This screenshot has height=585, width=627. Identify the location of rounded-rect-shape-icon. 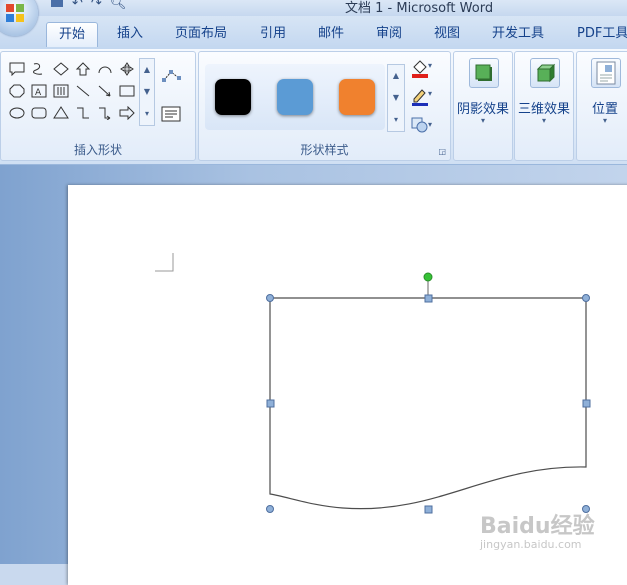
(39, 113).